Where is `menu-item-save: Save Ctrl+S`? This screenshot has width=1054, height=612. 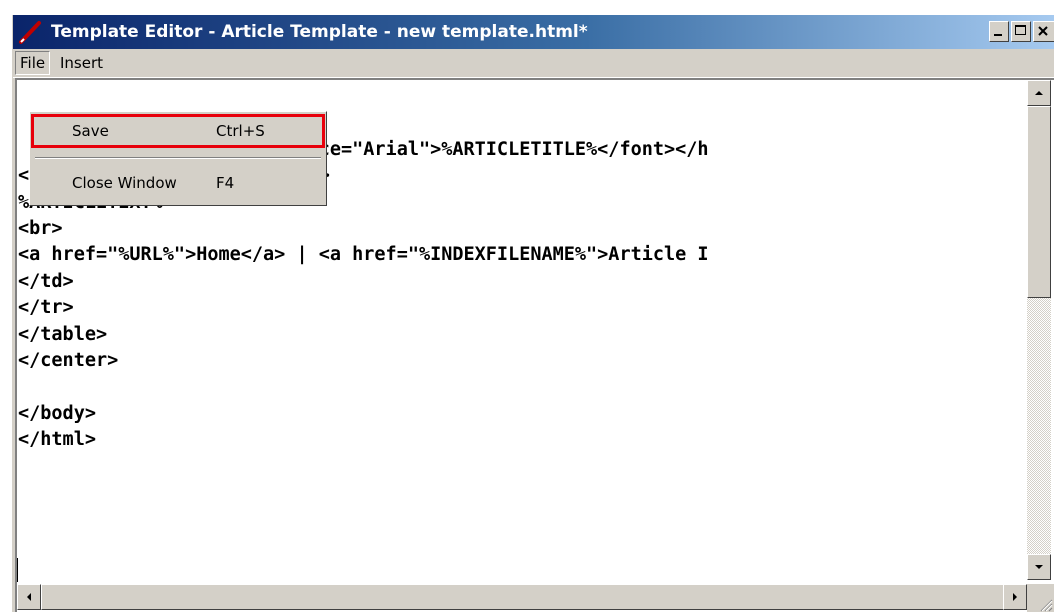
menu-item-save: Save Ctrl+S is located at coordinates (178, 131).